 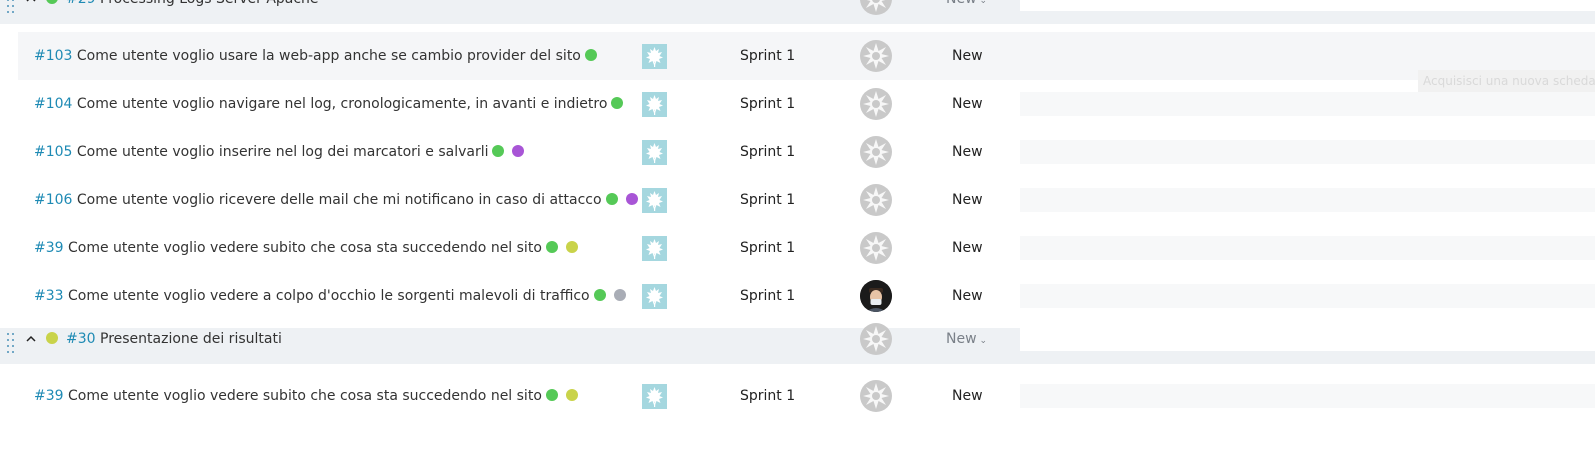 What do you see at coordinates (53, 56) in the screenshot?
I see `story-ref-link: #103` at bounding box center [53, 56].